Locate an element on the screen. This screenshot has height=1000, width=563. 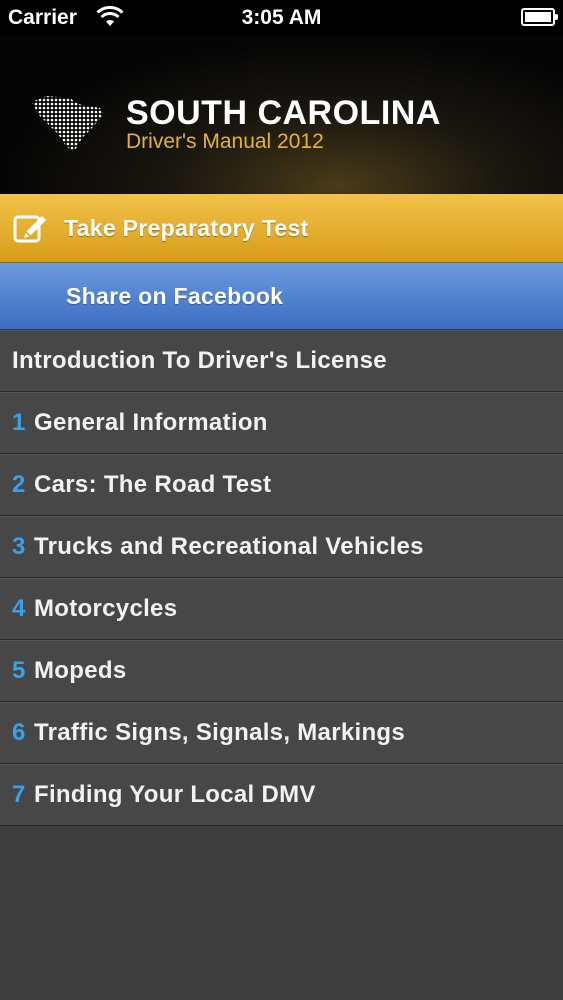
take-preparatory-test-button: Take Preparatory Test is located at coordinates (281, 228).